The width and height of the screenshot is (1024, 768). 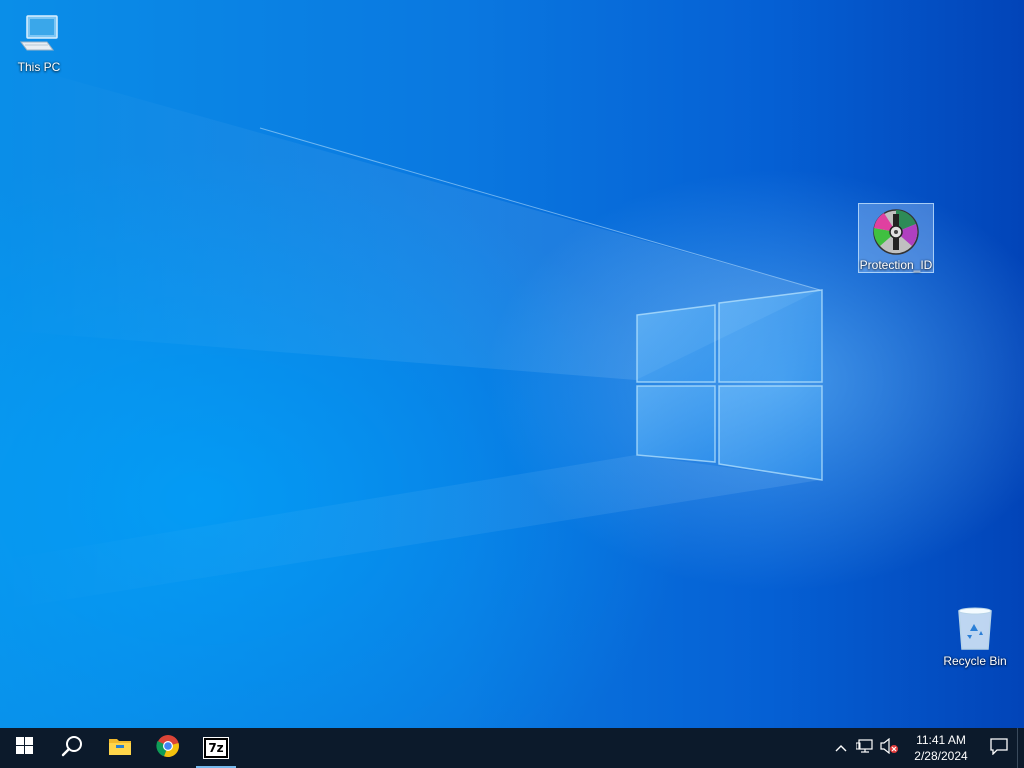 I want to click on recycle-bin-icon, so click(x=975, y=628).